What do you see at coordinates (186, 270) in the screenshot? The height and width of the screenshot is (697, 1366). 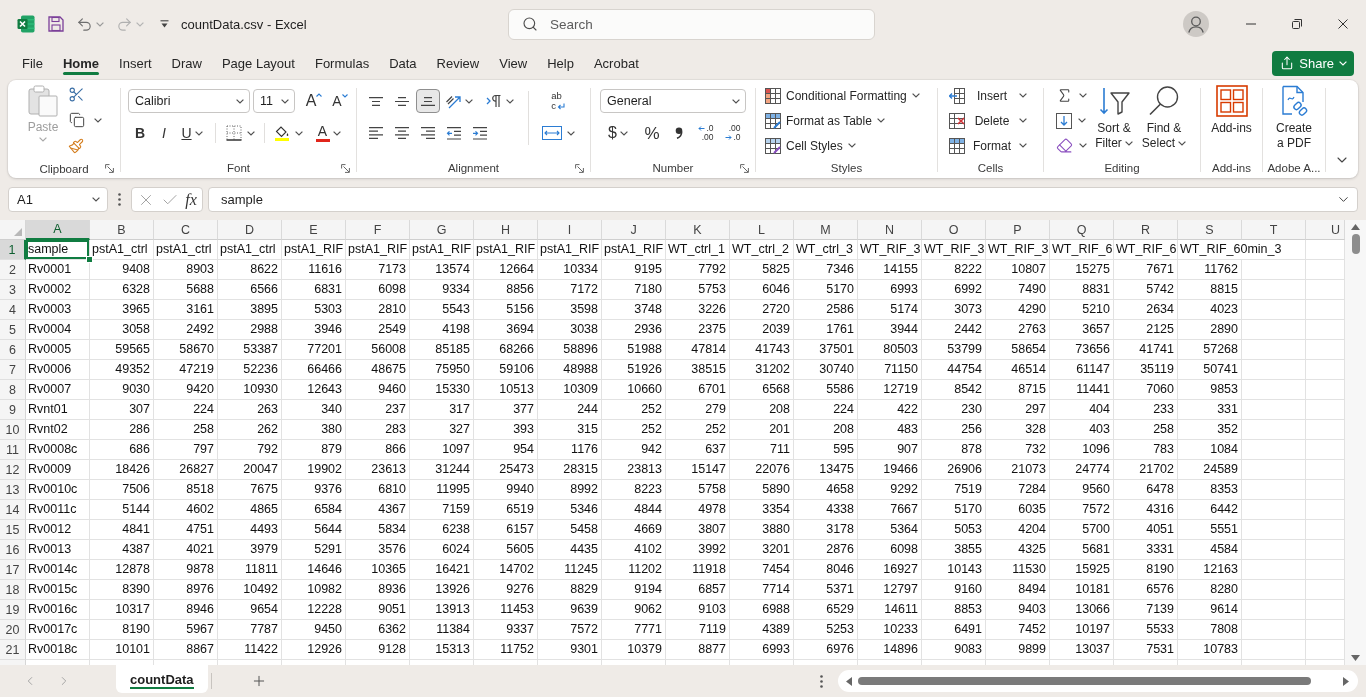 I see `spreadsheet-cell: 8903` at bounding box center [186, 270].